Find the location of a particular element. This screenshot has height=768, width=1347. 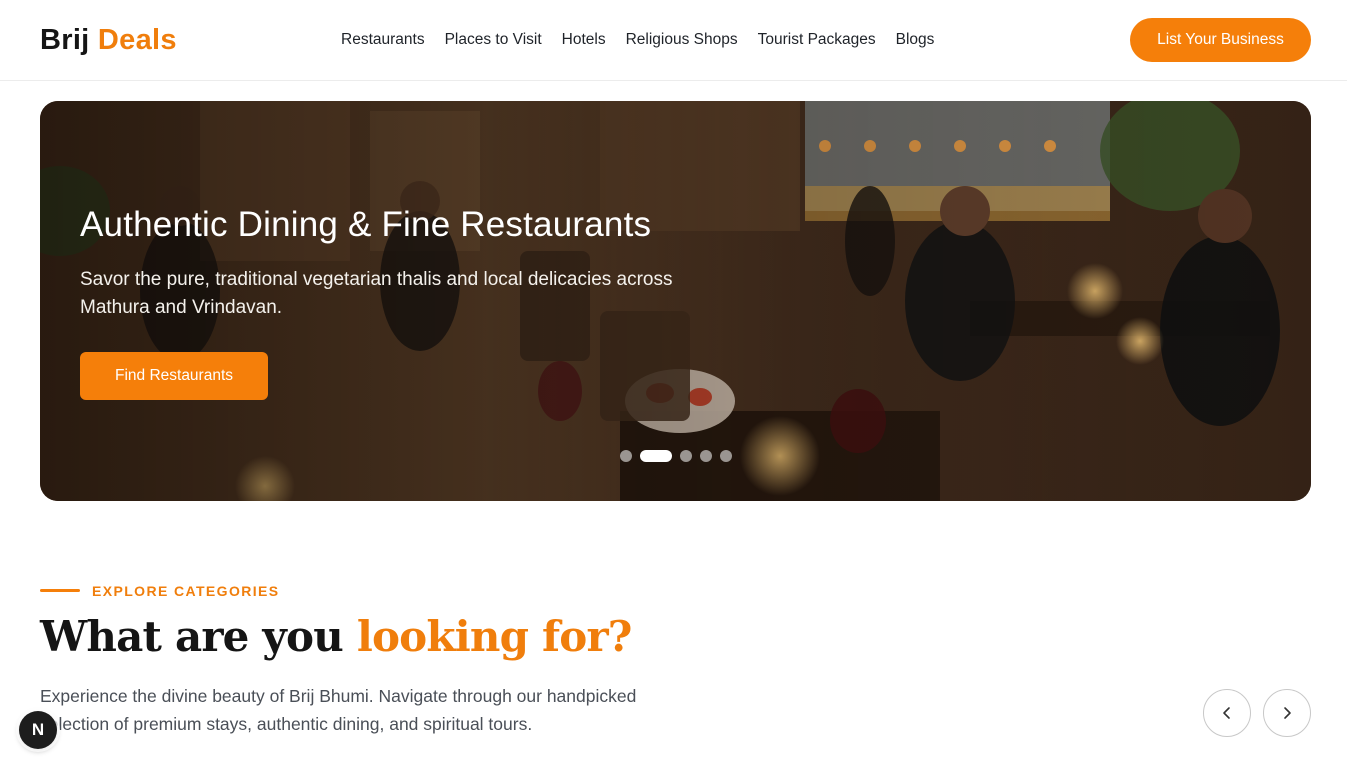

section-eyebrow: EXPLORE CATEGORIES is located at coordinates (186, 591).